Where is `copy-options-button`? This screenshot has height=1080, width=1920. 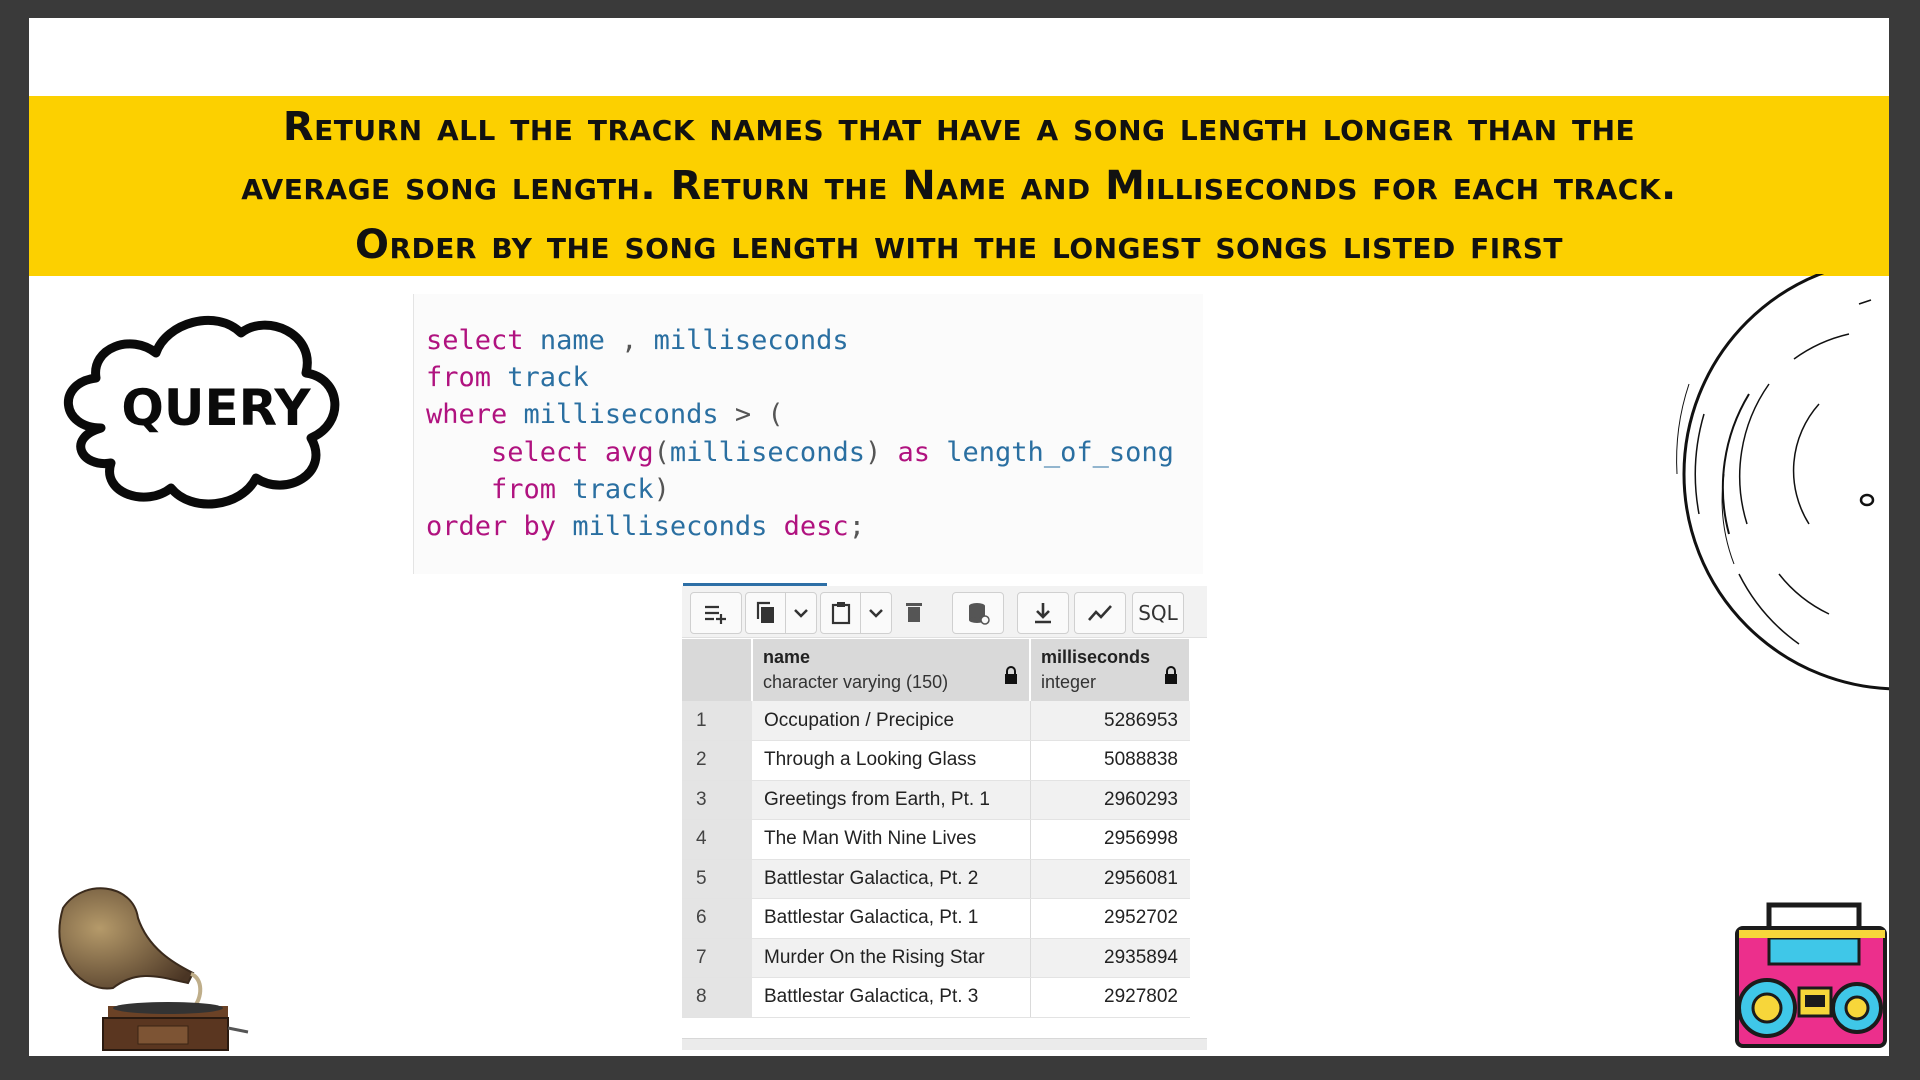 copy-options-button is located at coordinates (801, 613).